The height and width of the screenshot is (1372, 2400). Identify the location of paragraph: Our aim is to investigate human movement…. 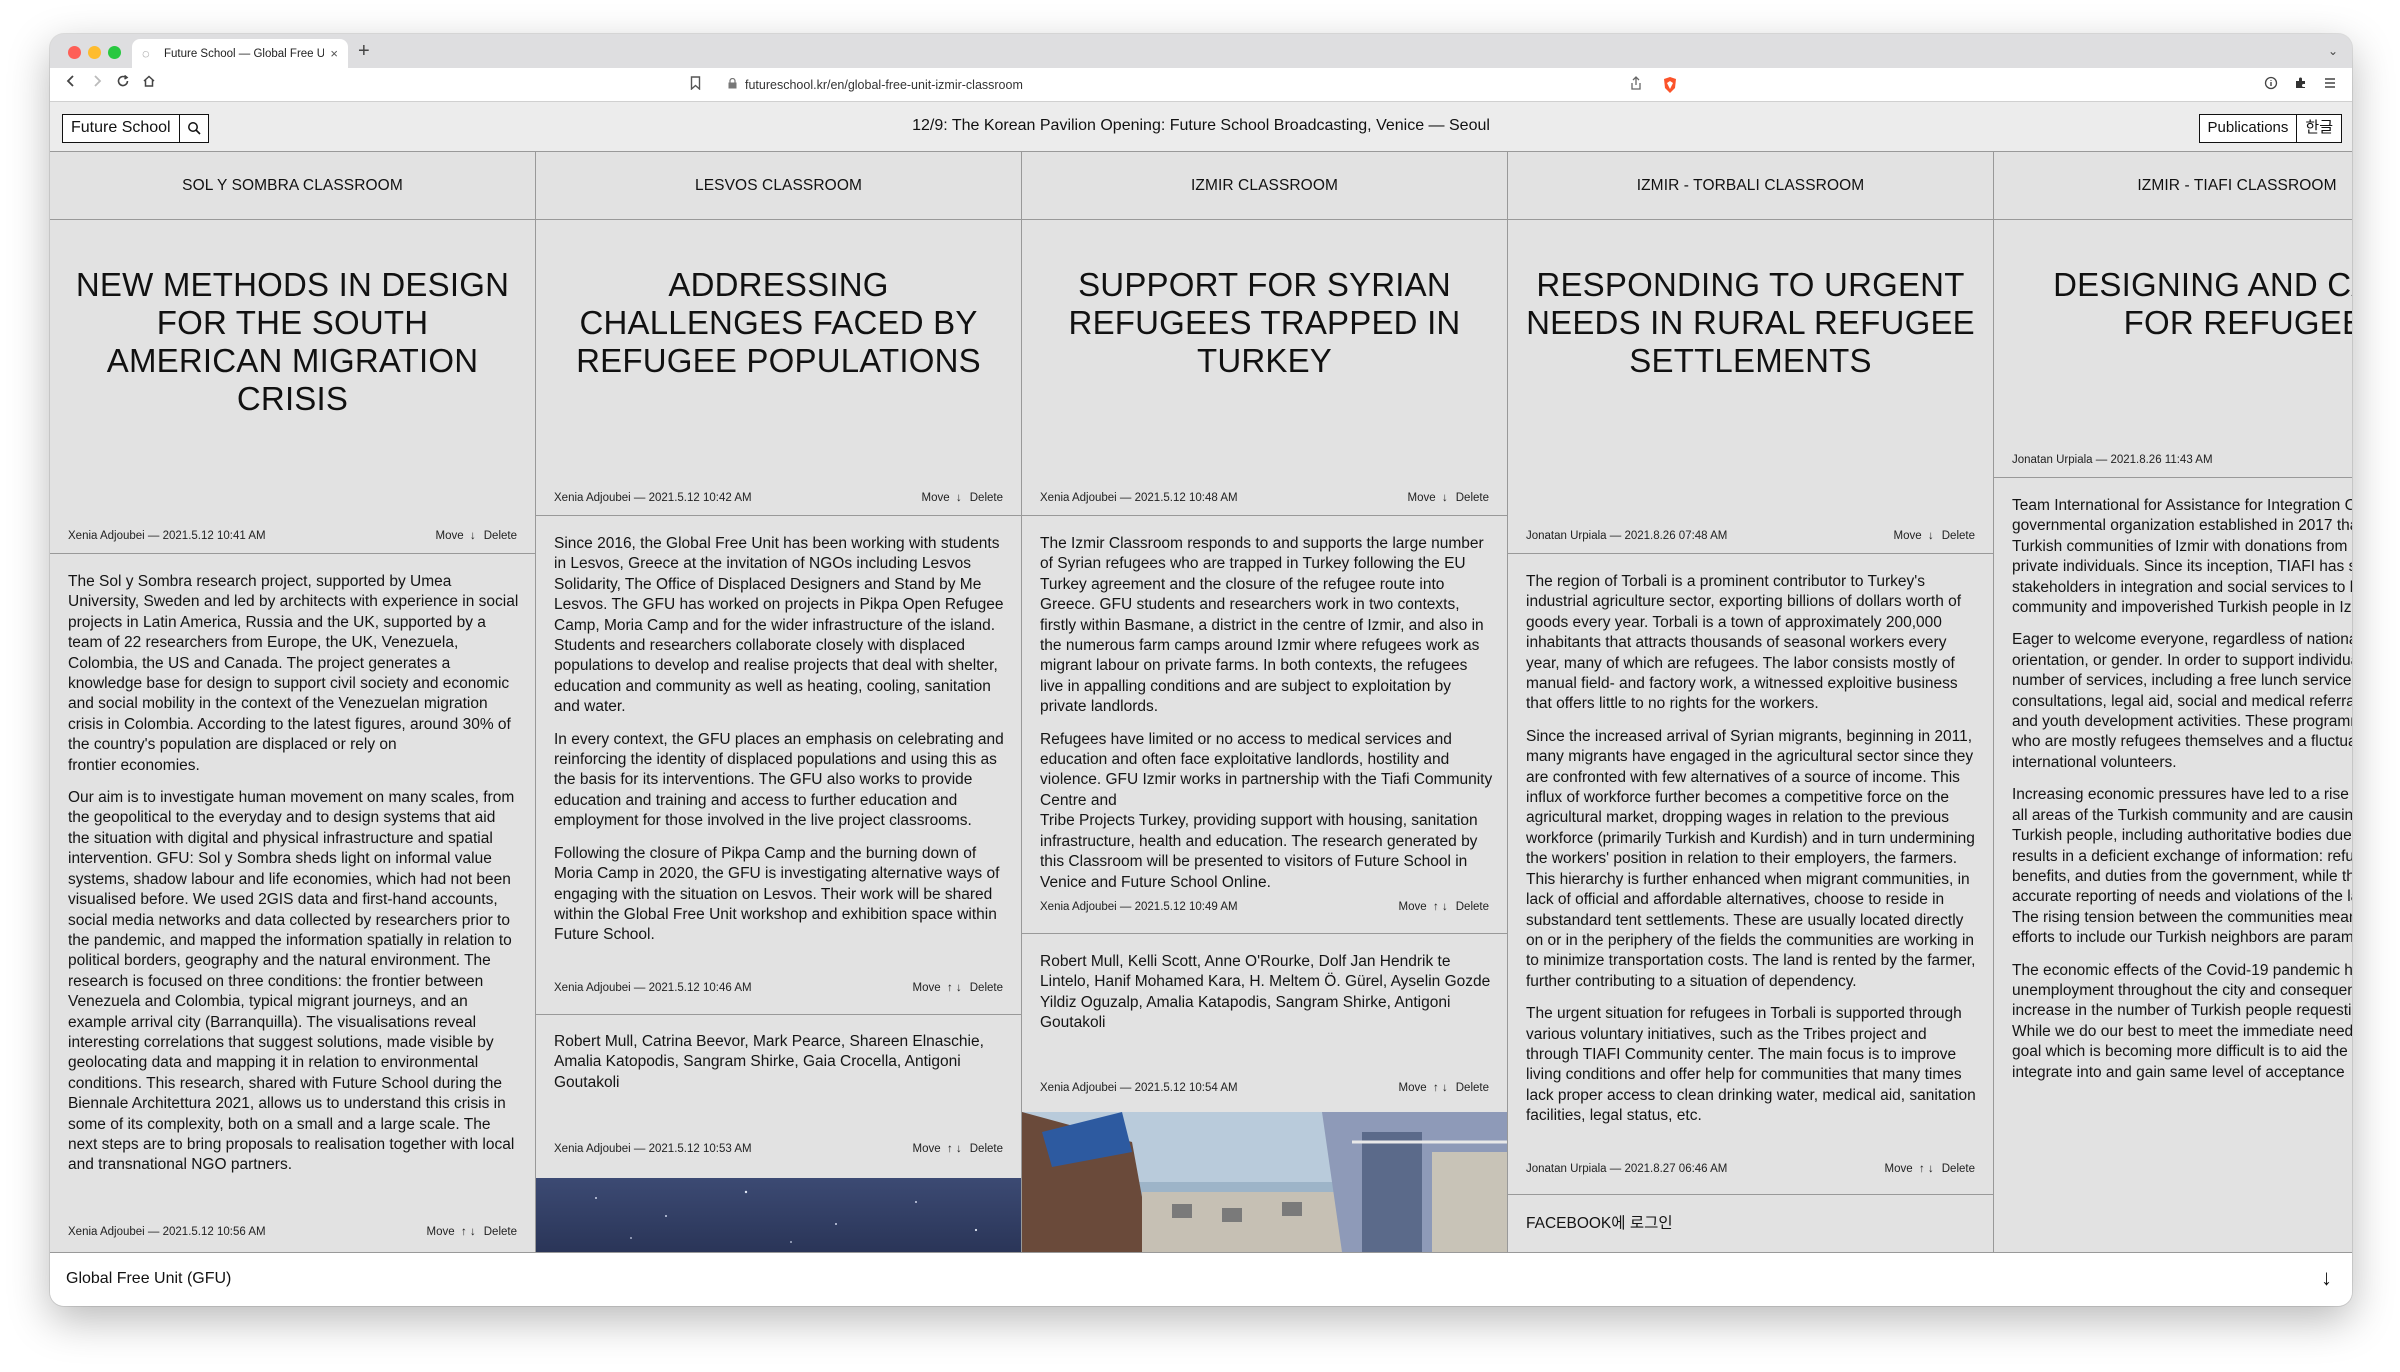
(291, 981).